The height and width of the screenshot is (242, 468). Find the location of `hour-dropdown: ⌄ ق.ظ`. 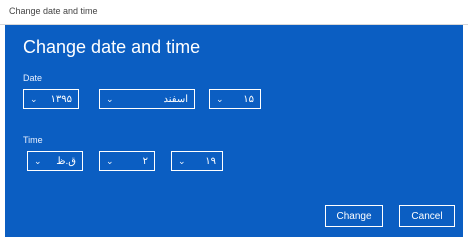

hour-dropdown: ⌄ ق.ظ is located at coordinates (55, 161).